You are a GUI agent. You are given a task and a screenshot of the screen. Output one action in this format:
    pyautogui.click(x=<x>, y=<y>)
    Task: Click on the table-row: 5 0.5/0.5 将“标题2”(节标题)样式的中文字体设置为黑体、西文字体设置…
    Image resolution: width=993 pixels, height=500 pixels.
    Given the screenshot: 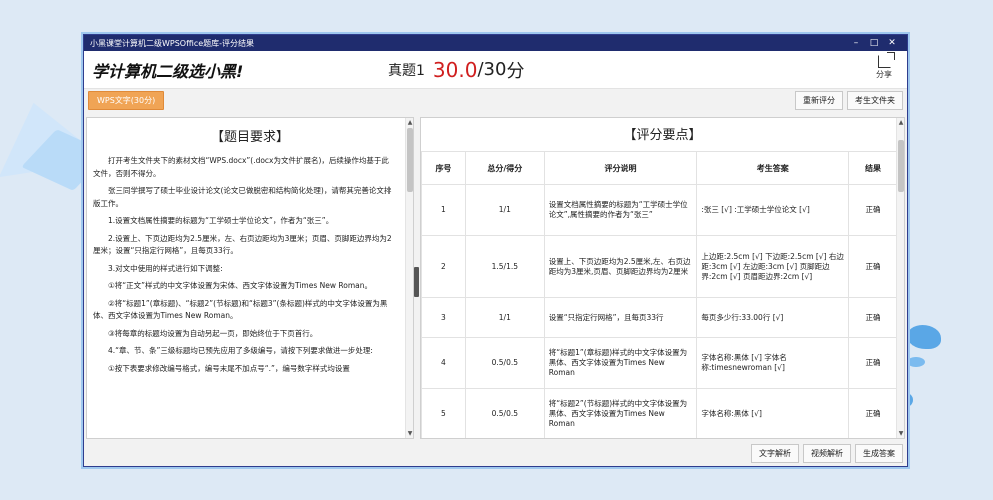 What is the action you would take?
    pyautogui.click(x=659, y=413)
    